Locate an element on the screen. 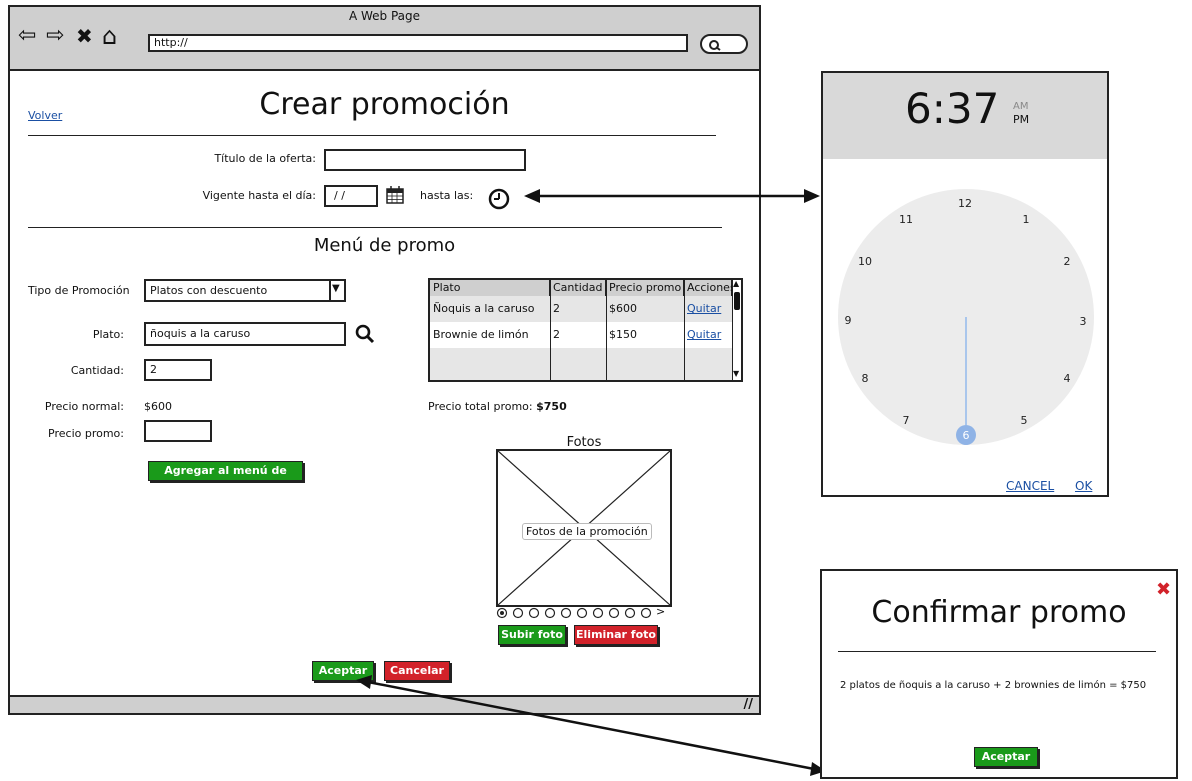  arrow-head-right is located at coordinates (812, 196).